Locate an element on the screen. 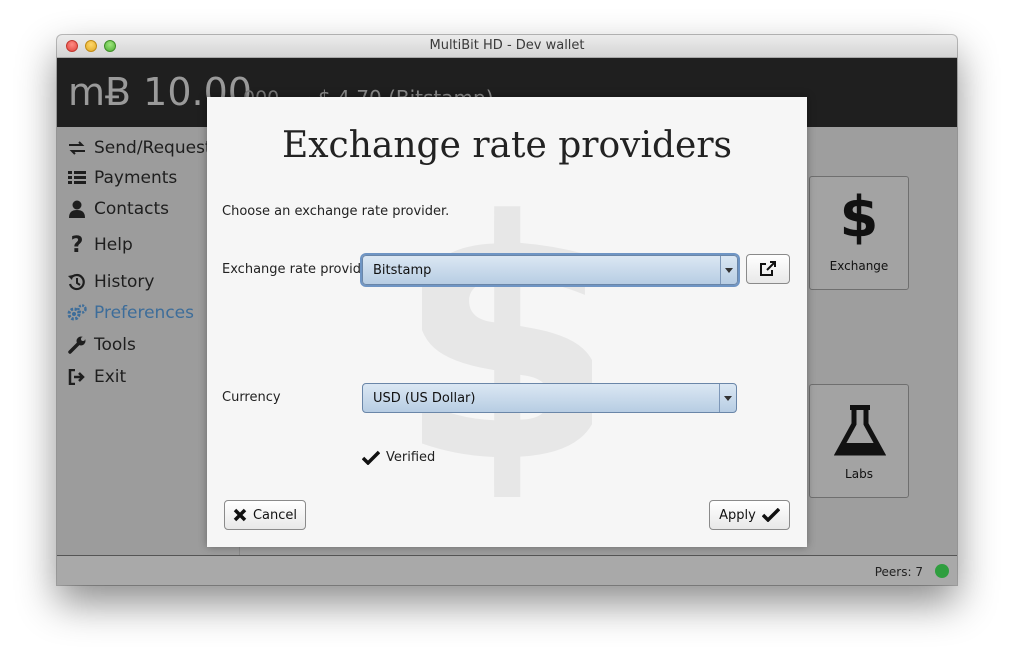 This screenshot has height=664, width=1014. sidebar-item-label: Help is located at coordinates (113, 245).